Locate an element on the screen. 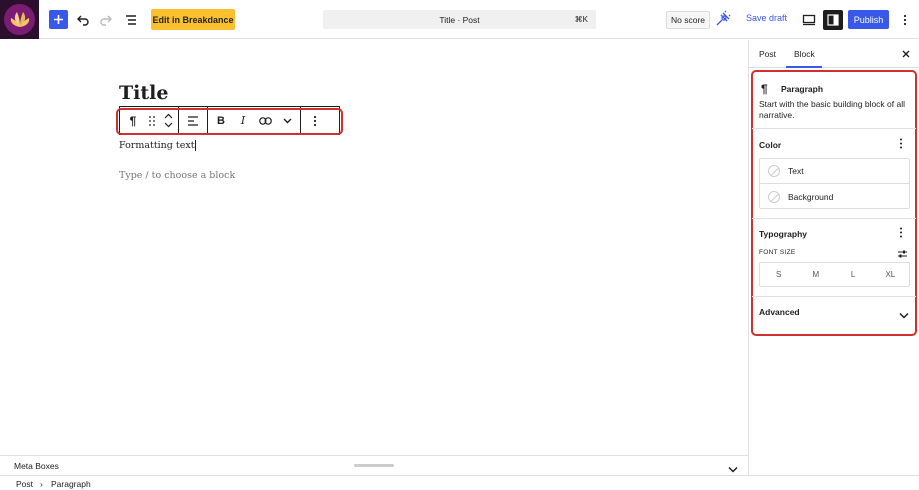 The width and height of the screenshot is (919, 490). font-size-s: S is located at coordinates (778, 274).